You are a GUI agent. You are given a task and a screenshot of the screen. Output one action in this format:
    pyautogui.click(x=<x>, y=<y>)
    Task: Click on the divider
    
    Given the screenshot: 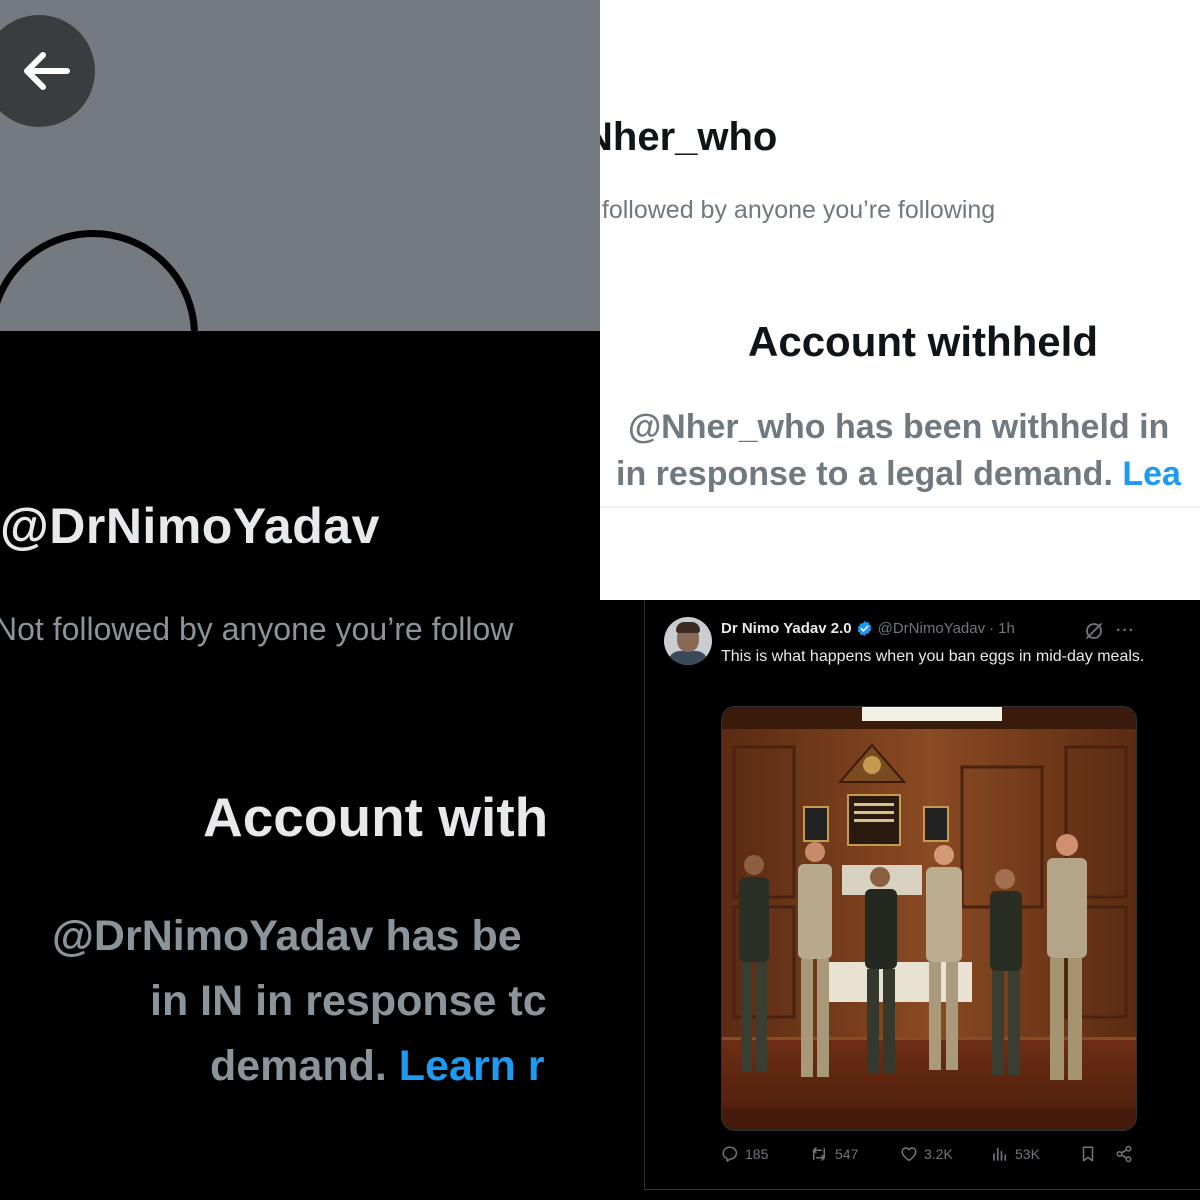 What is the action you would take?
    pyautogui.click(x=900, y=507)
    